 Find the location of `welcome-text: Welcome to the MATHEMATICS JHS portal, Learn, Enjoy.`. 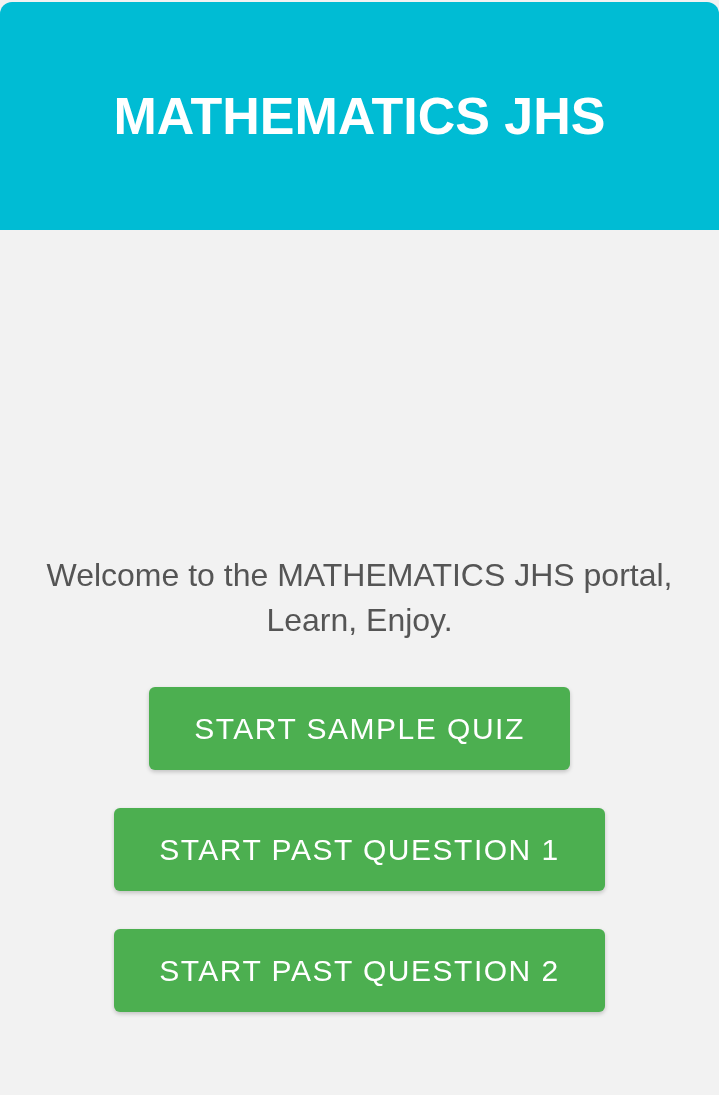

welcome-text: Welcome to the MATHEMATICS JHS portal, Learn, Enjoy. is located at coordinates (359, 598).